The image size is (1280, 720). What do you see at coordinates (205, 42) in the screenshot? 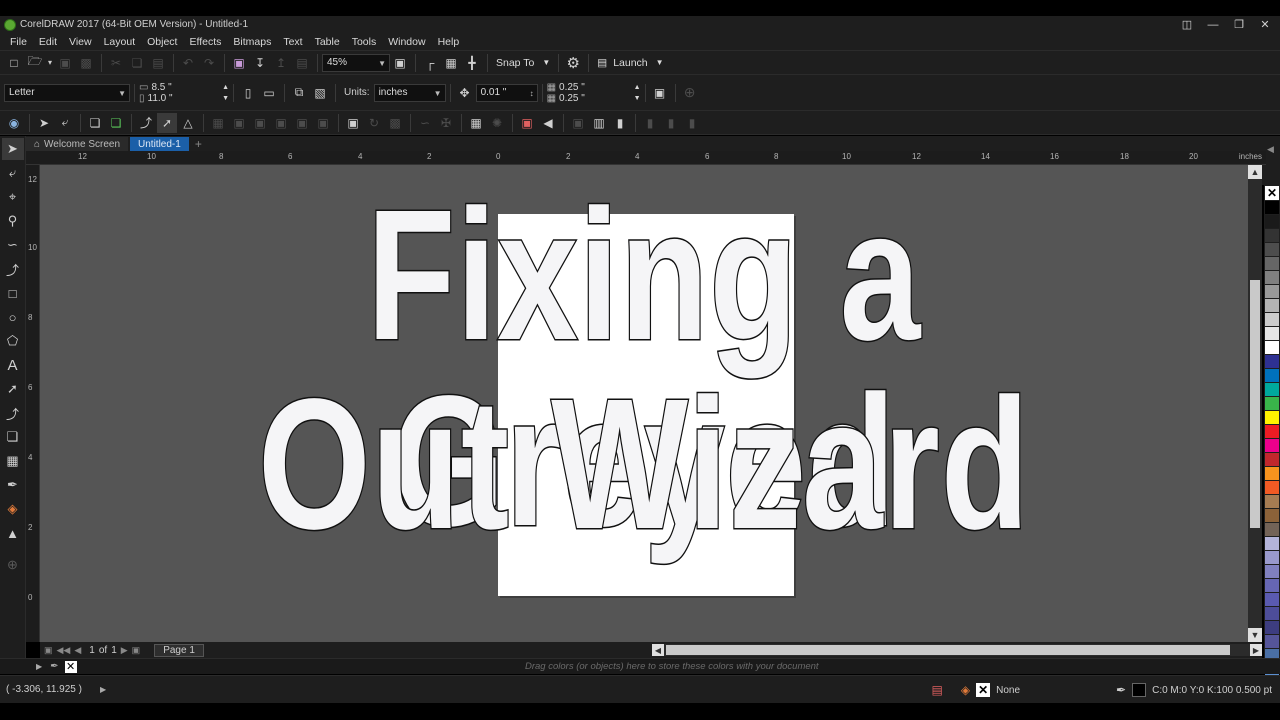
I see `menu-effects: Effects` at bounding box center [205, 42].